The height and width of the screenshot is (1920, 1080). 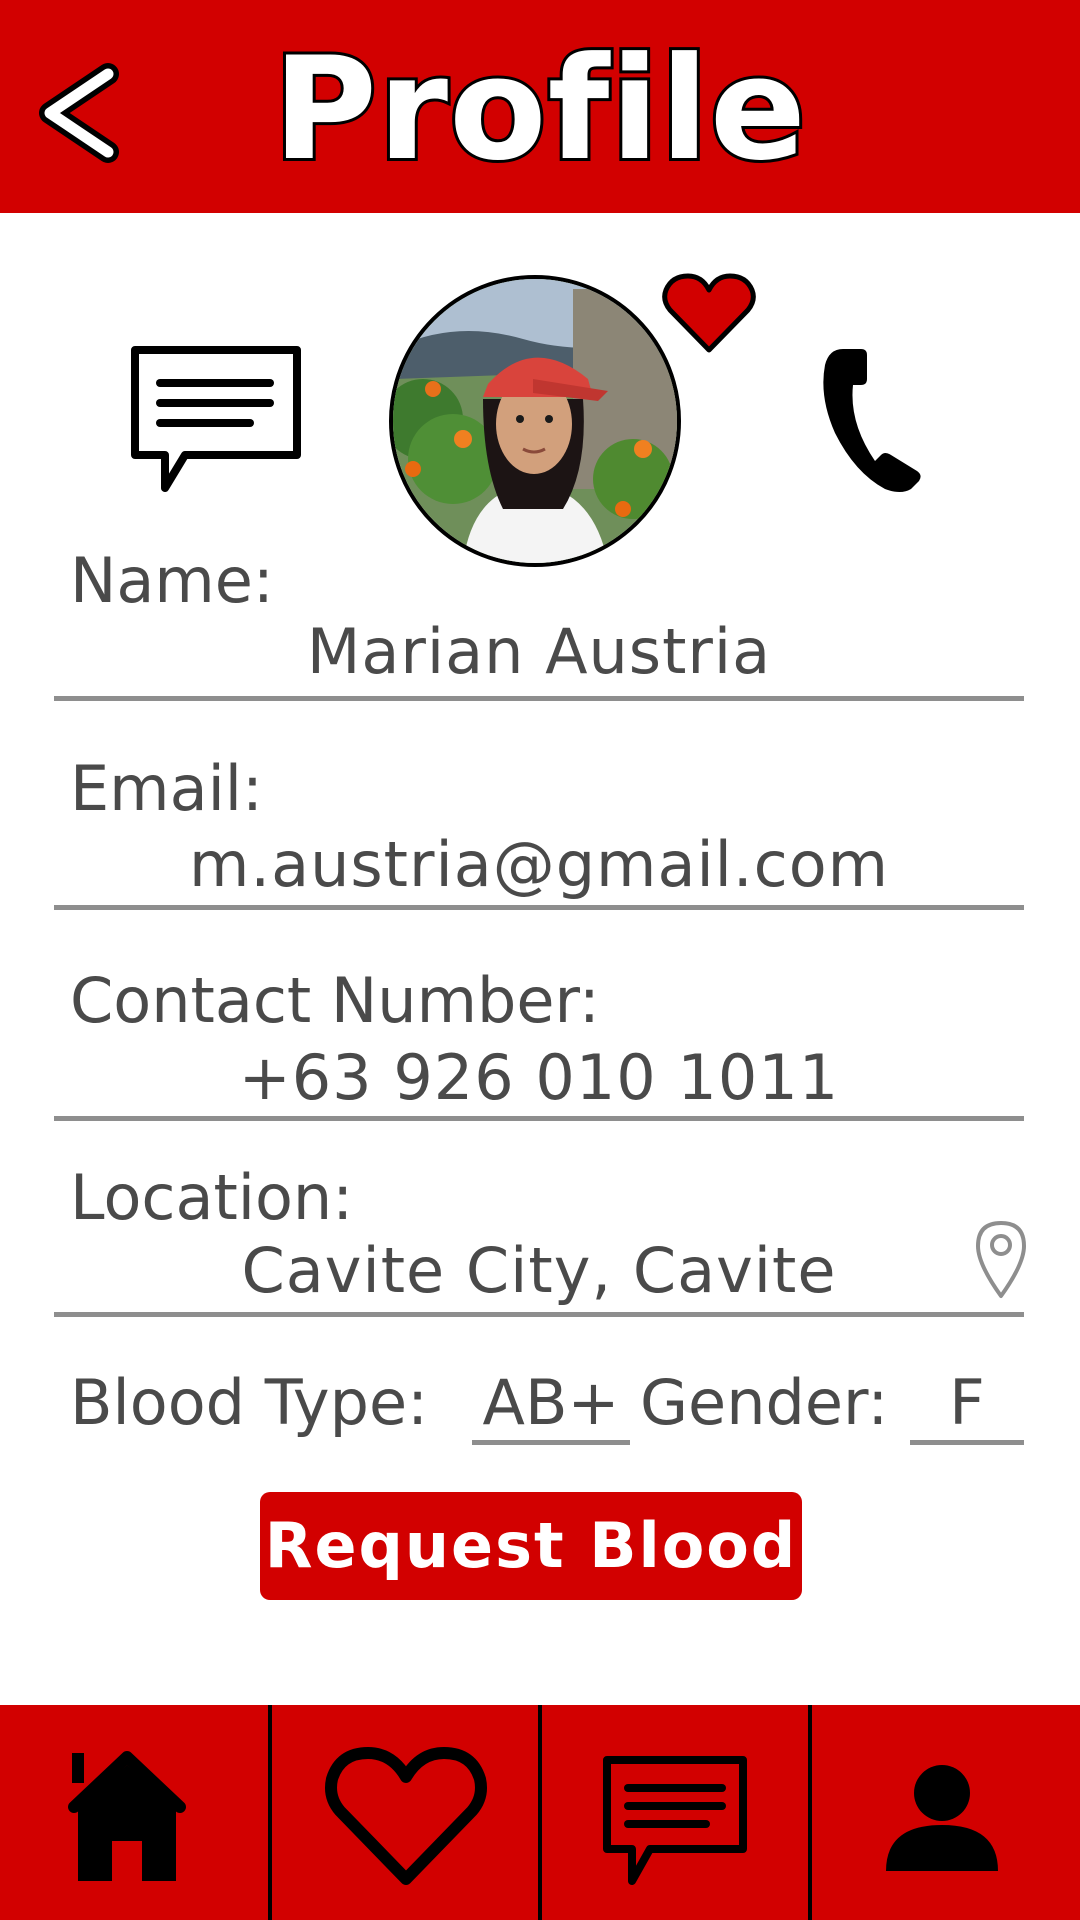 I want to click on gender-value: F, so click(x=967, y=1402).